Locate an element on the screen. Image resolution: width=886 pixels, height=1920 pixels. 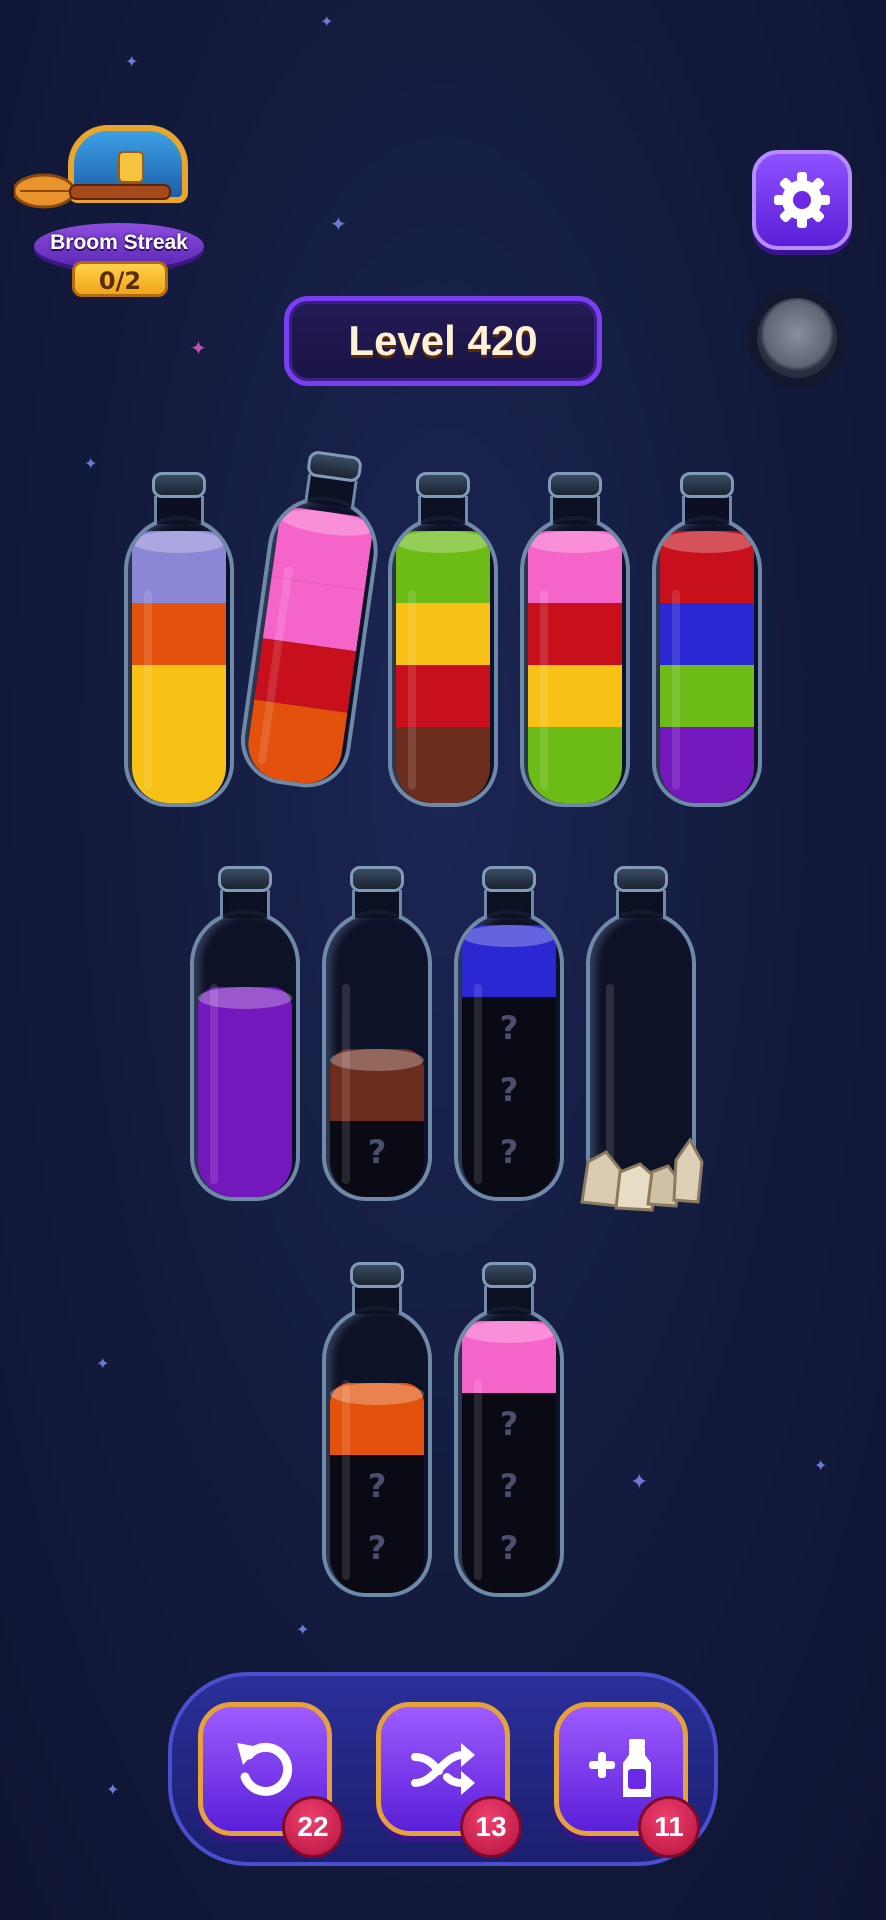
shuffle-icon is located at coordinates (443, 1769).